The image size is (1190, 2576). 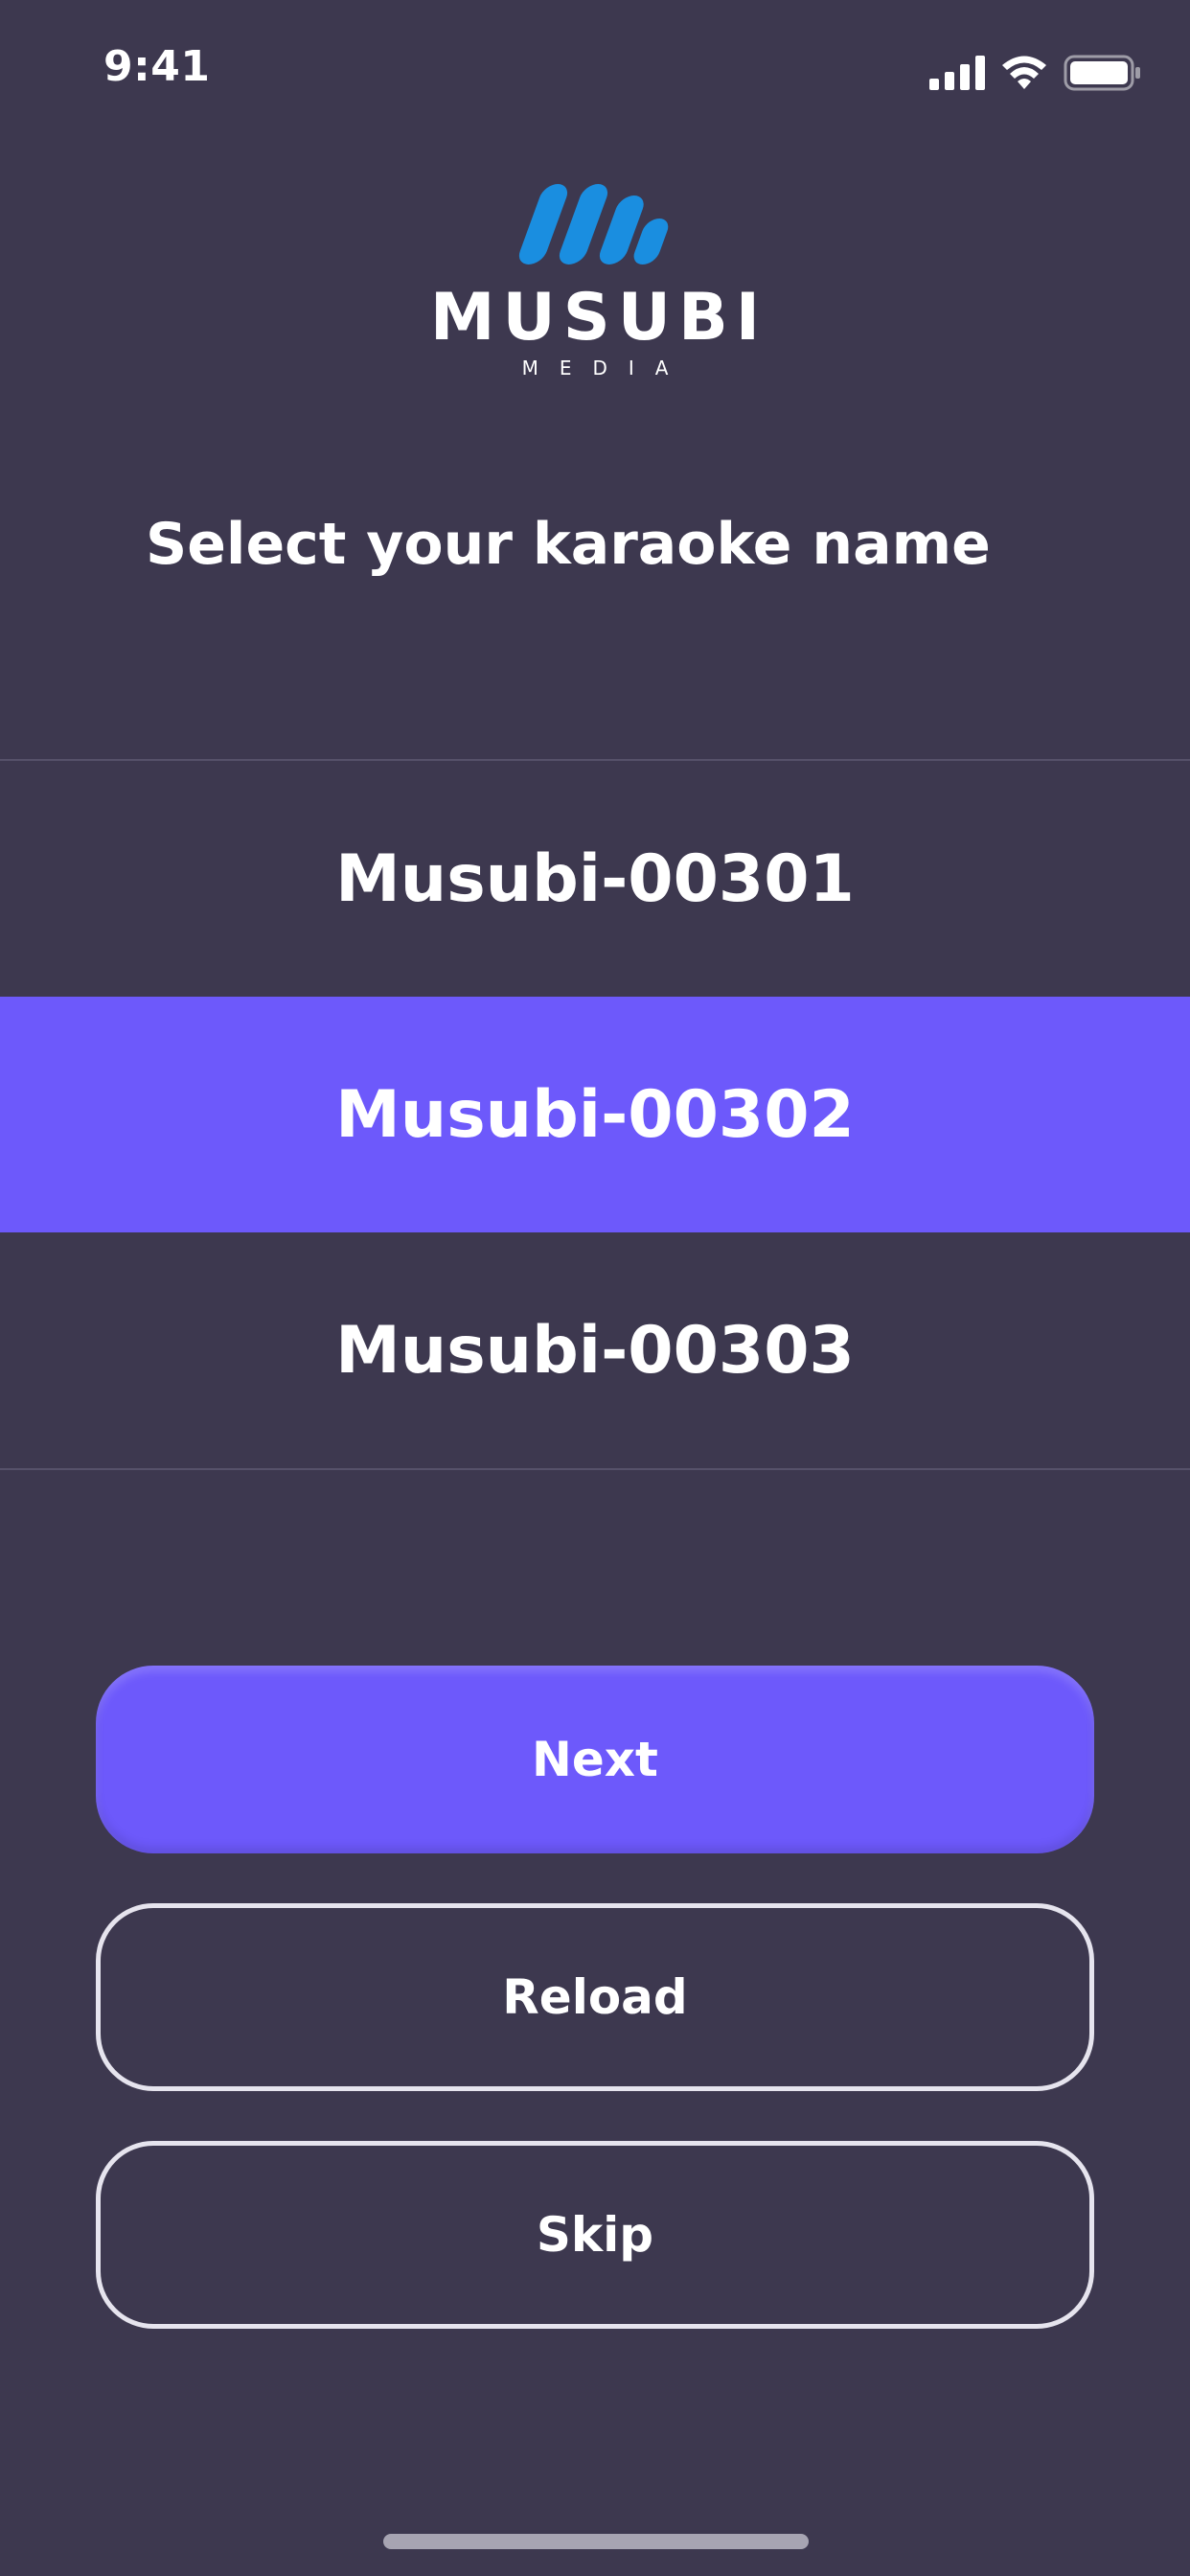 What do you see at coordinates (599, 318) in the screenshot?
I see `logo-wordmark: MUSUBI` at bounding box center [599, 318].